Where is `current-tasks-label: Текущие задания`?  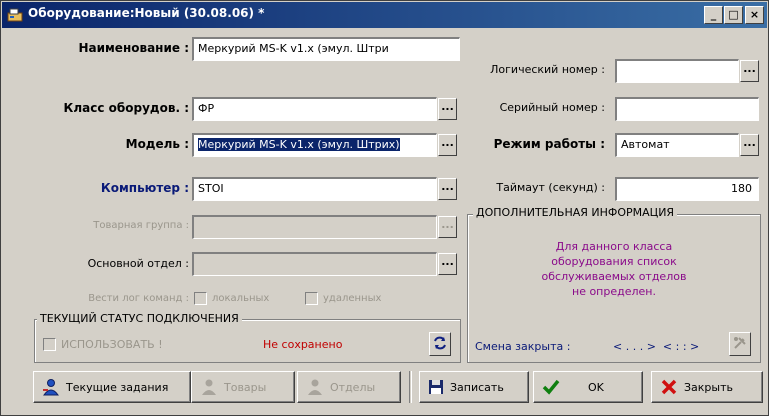
current-tasks-label: Текущие задания is located at coordinates (117, 387).